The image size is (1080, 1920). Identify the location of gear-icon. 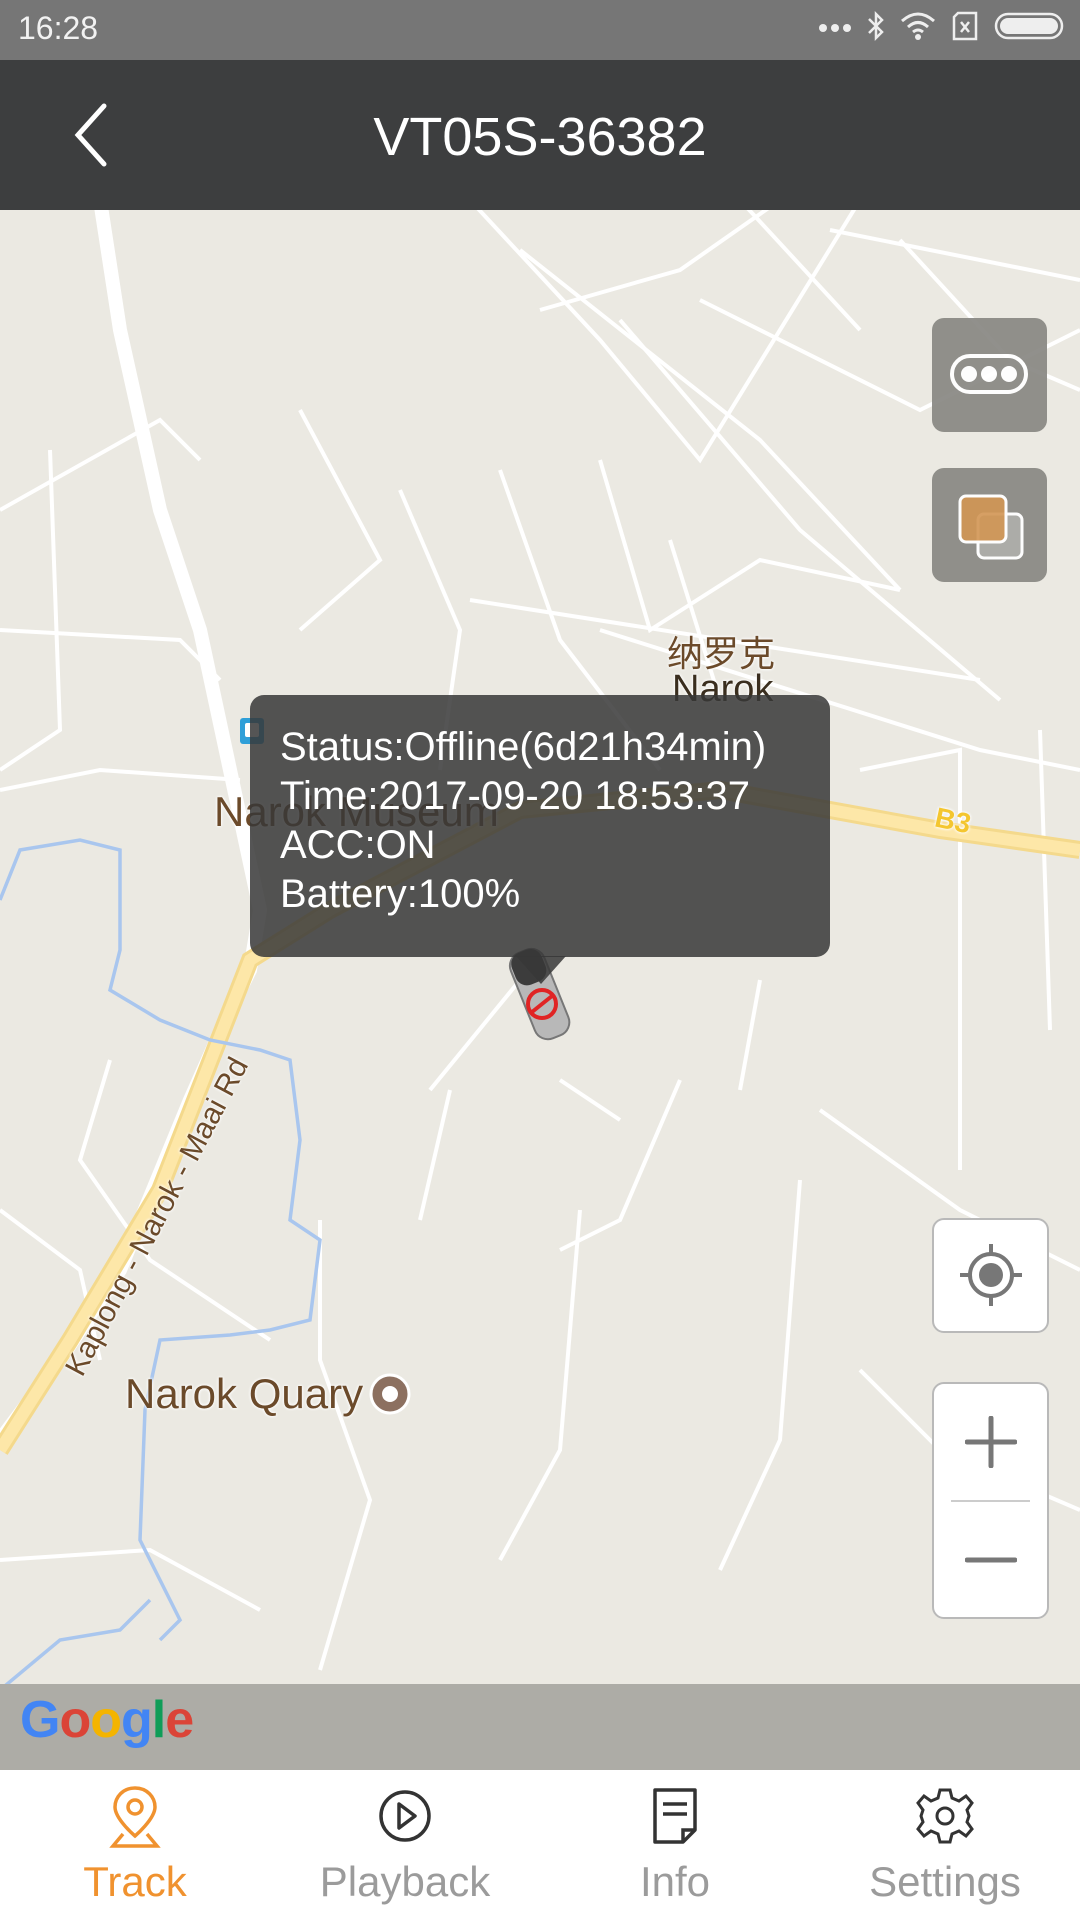
(945, 1816).